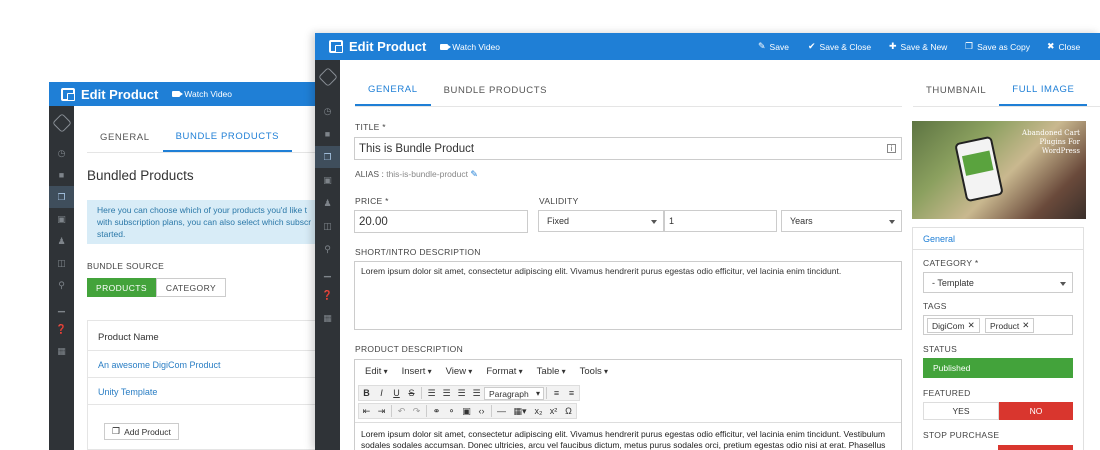 This screenshot has height=450, width=1100. Describe the element at coordinates (504, 371) in the screenshot. I see `editor-menu-format: Format` at that location.